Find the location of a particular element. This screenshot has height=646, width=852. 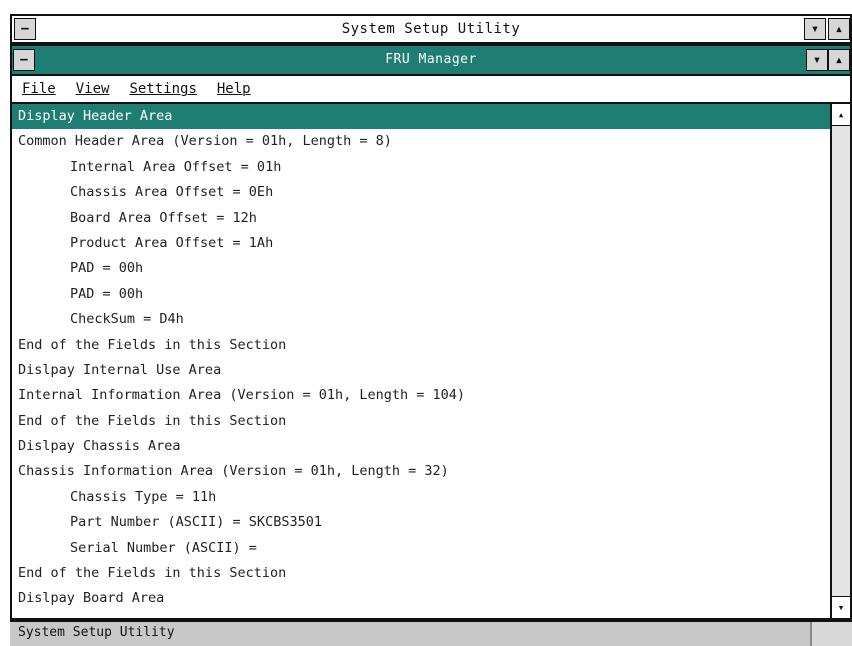

list-item: CheckSum = D4h is located at coordinates (421, 319).